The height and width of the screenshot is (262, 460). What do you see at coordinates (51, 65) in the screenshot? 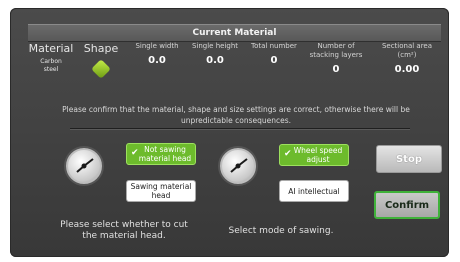
I see `material-value: Carbon steel` at bounding box center [51, 65].